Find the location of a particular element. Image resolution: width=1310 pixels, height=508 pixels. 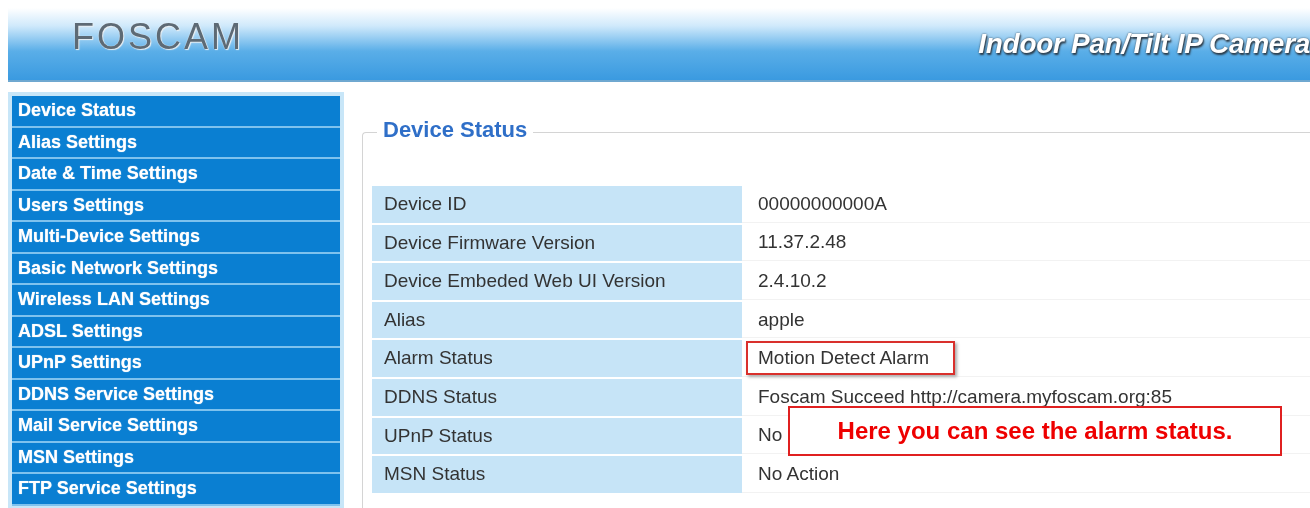

table-cell-text: Foscam Succeed http://camera.myfoscam.org:85 is located at coordinates (965, 396).